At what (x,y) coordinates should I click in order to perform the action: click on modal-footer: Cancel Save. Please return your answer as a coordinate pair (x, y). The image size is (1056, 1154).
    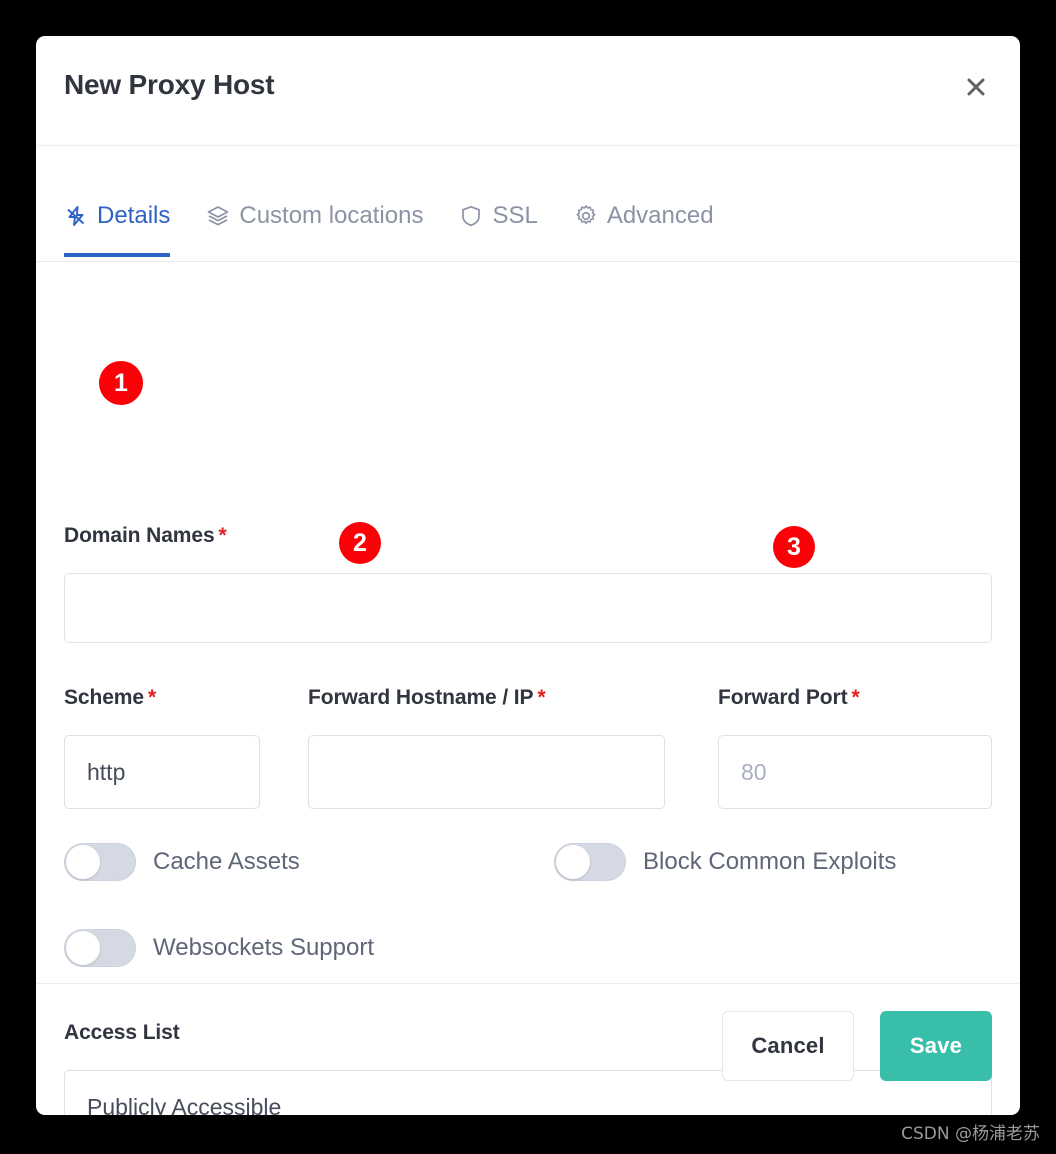
    Looking at the image, I should click on (528, 1049).